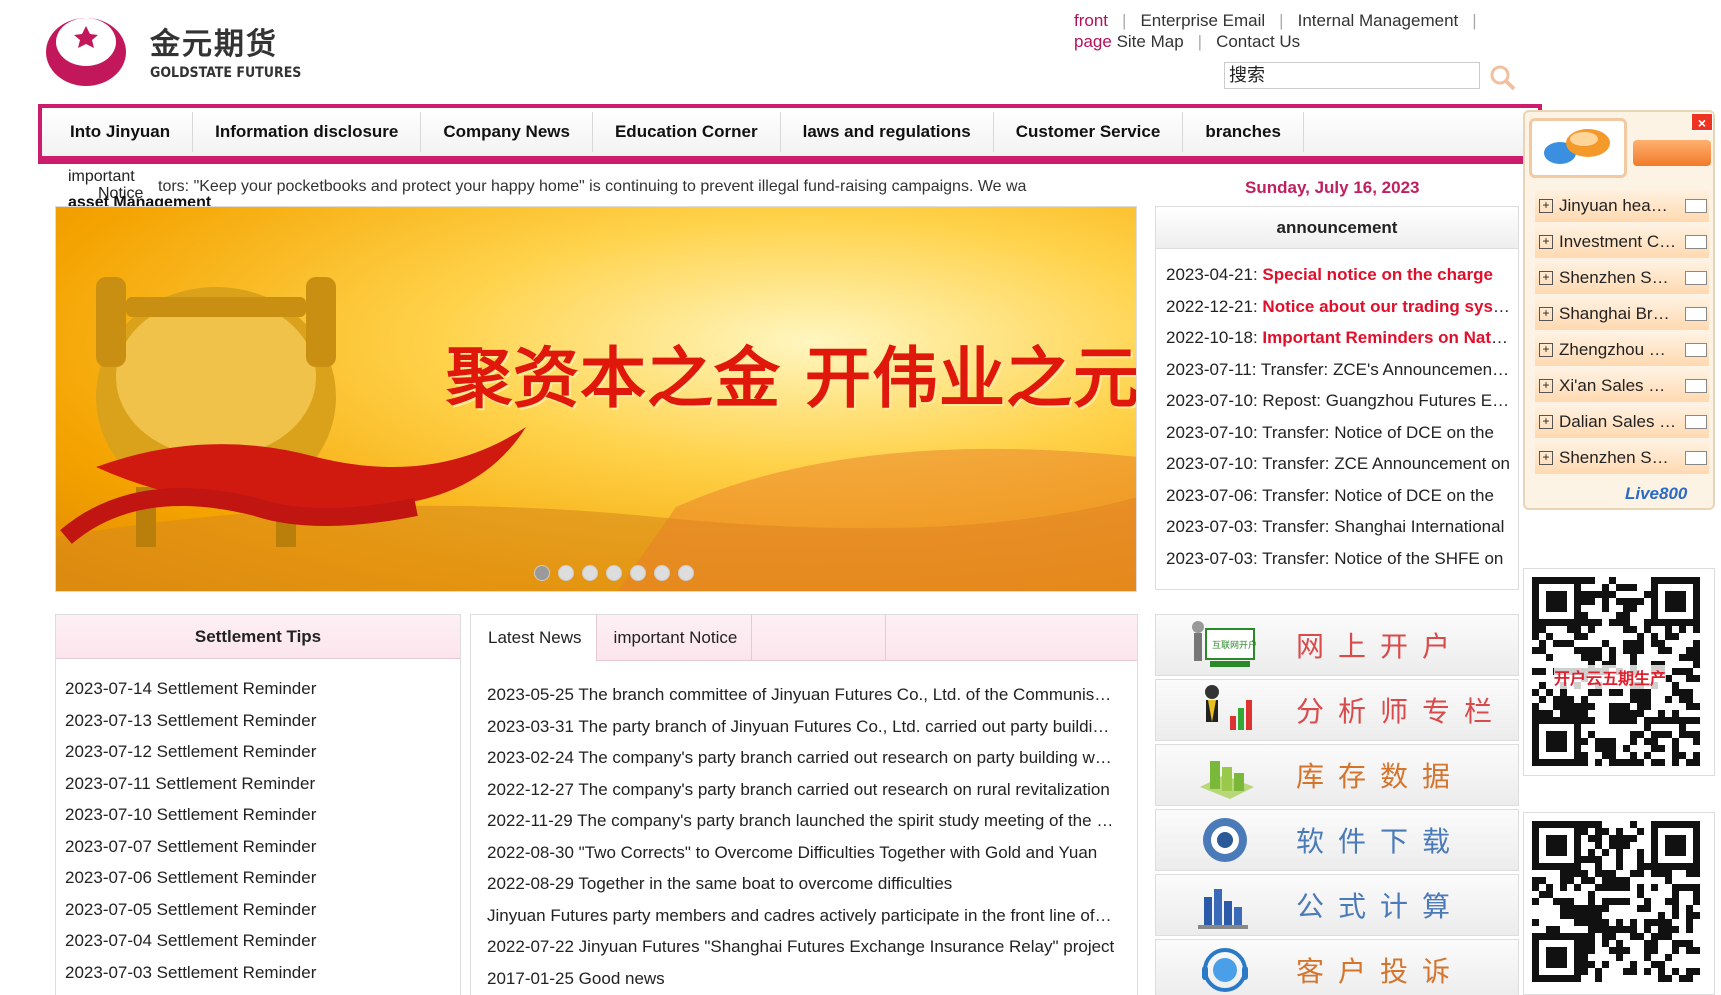 The width and height of the screenshot is (1721, 995). What do you see at coordinates (507, 132) in the screenshot?
I see `nav-company-news: Company News` at bounding box center [507, 132].